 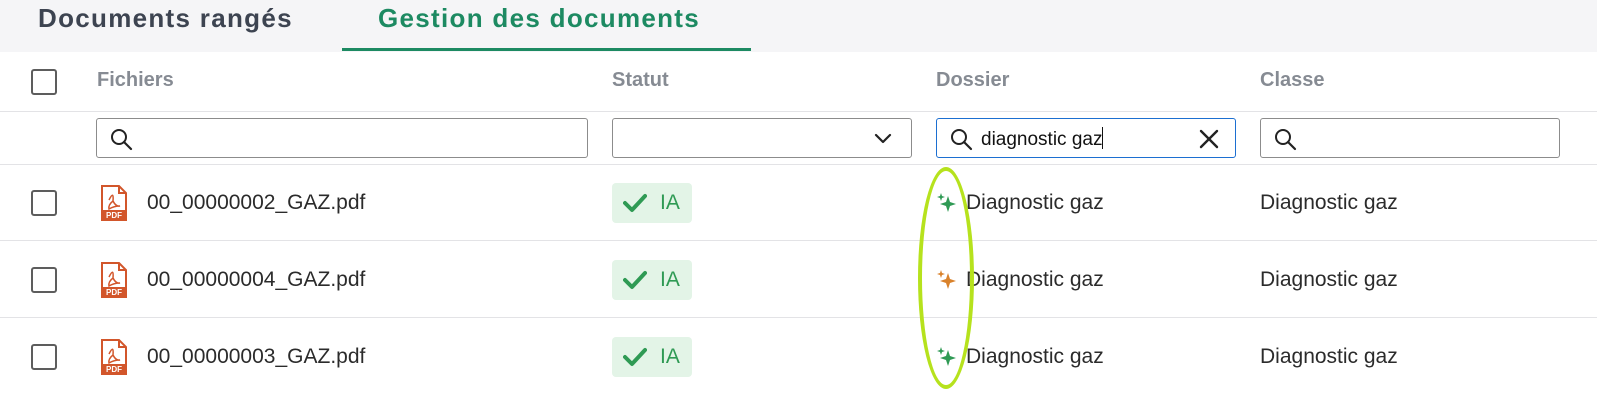 I want to click on filter-row: diagnostic gaz, so click(x=798, y=138).